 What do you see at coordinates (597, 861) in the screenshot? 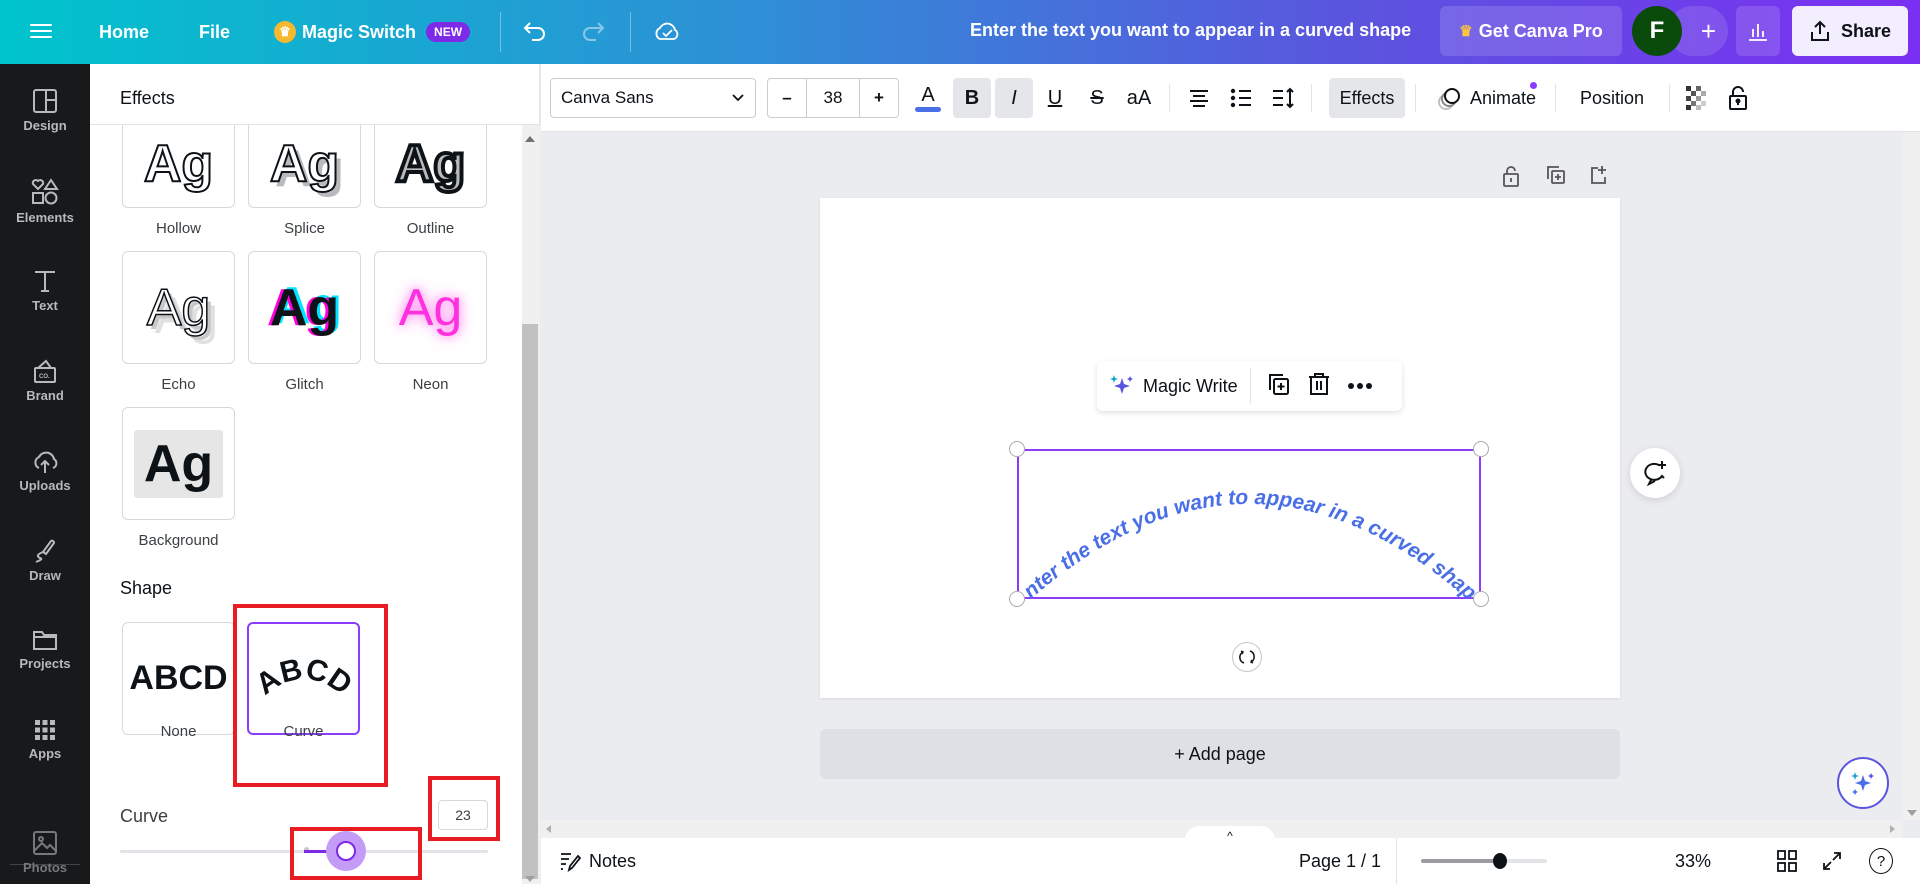
I see `notes-button: Notes` at bounding box center [597, 861].